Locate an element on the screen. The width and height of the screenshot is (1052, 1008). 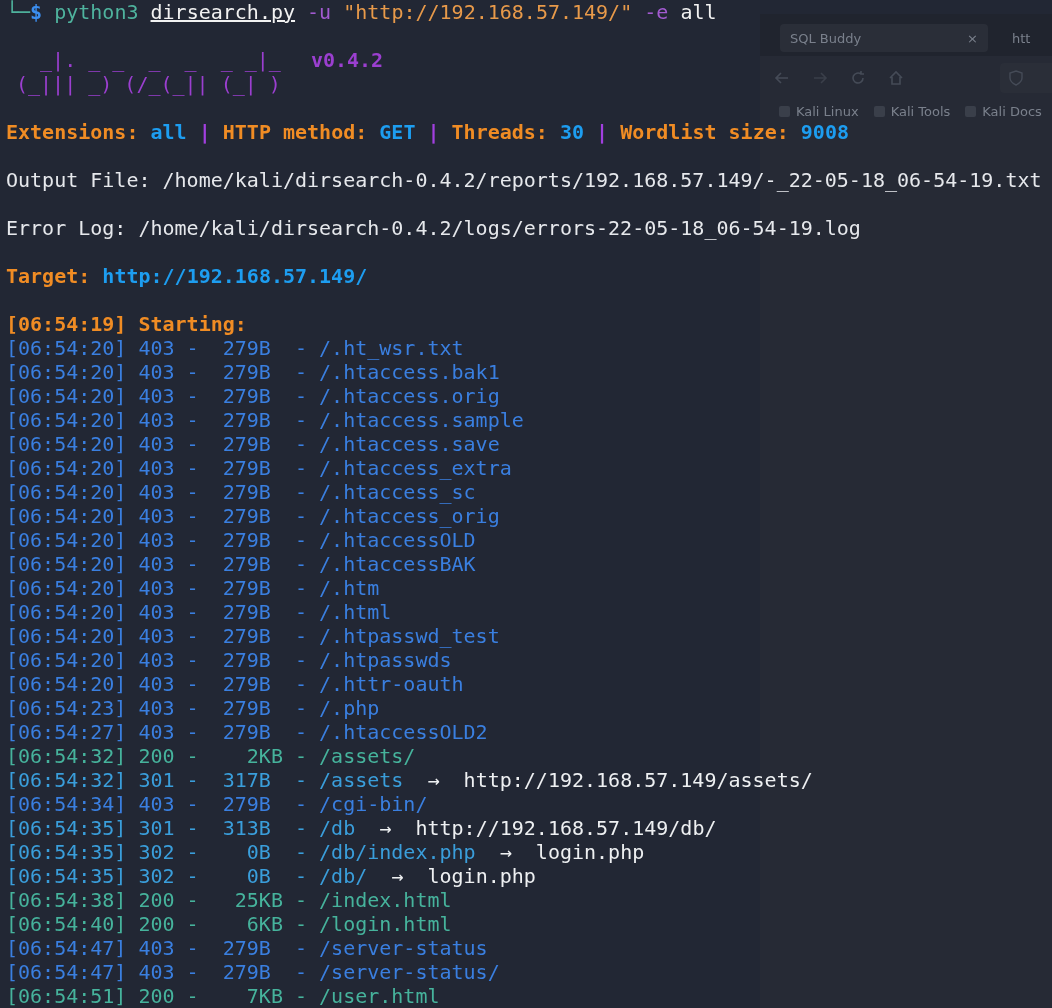
ascii-logo: _|. _ _ _ _ _ _|_ (_||| _) (/_(_|| (_| ) is located at coordinates (148, 72).